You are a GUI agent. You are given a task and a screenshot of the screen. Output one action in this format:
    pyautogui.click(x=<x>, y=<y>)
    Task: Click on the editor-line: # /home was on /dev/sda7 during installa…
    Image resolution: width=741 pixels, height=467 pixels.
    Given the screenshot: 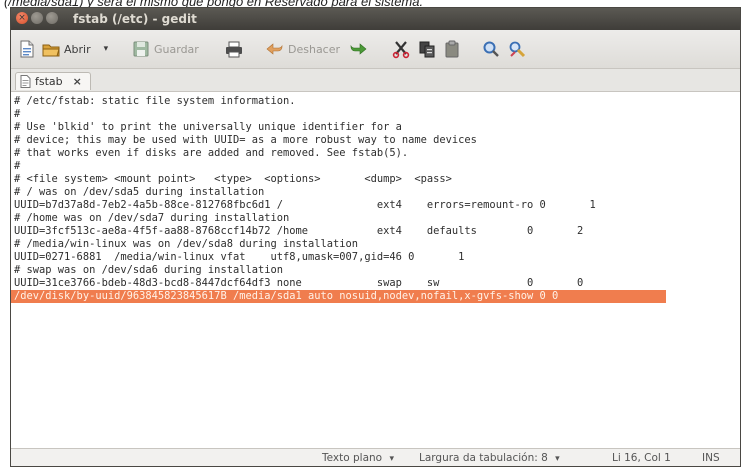 What is the action you would take?
    pyautogui.click(x=152, y=218)
    